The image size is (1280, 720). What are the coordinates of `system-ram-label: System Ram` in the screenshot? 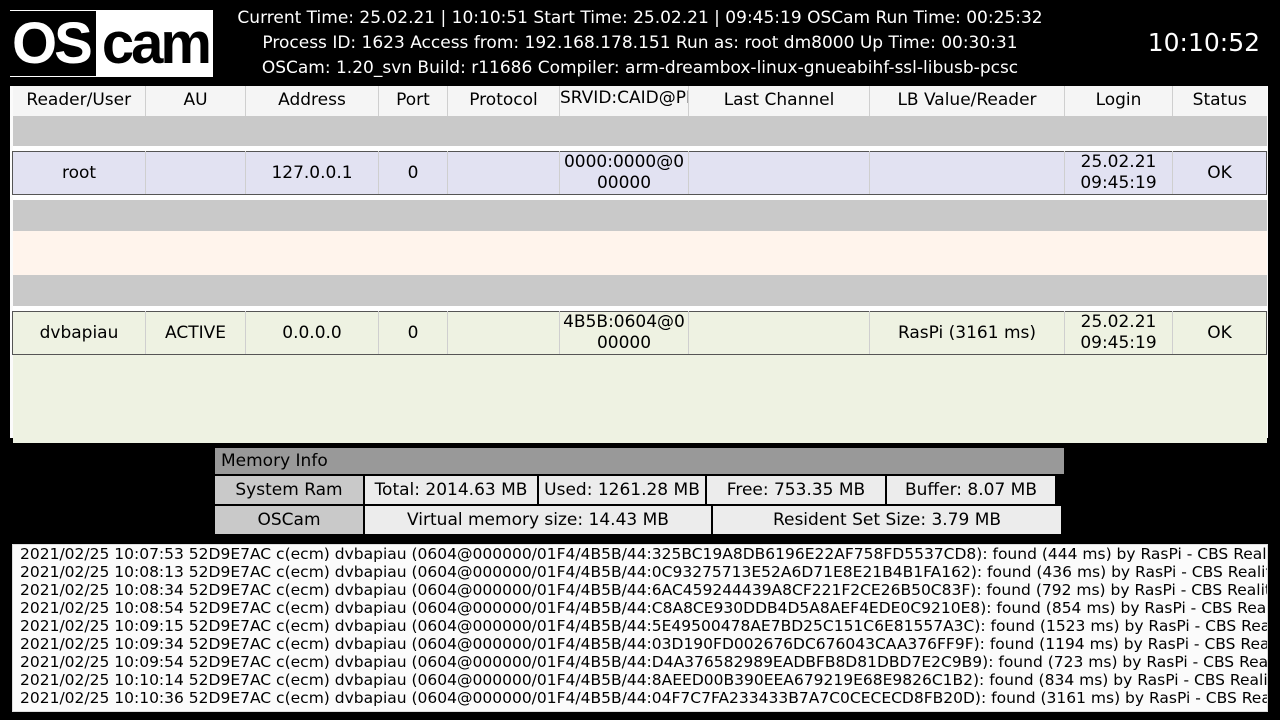 It's located at (289, 490).